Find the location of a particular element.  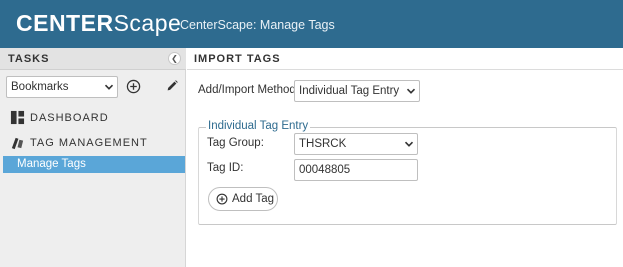

tag-group-select-value: THSRCK is located at coordinates (323, 144).